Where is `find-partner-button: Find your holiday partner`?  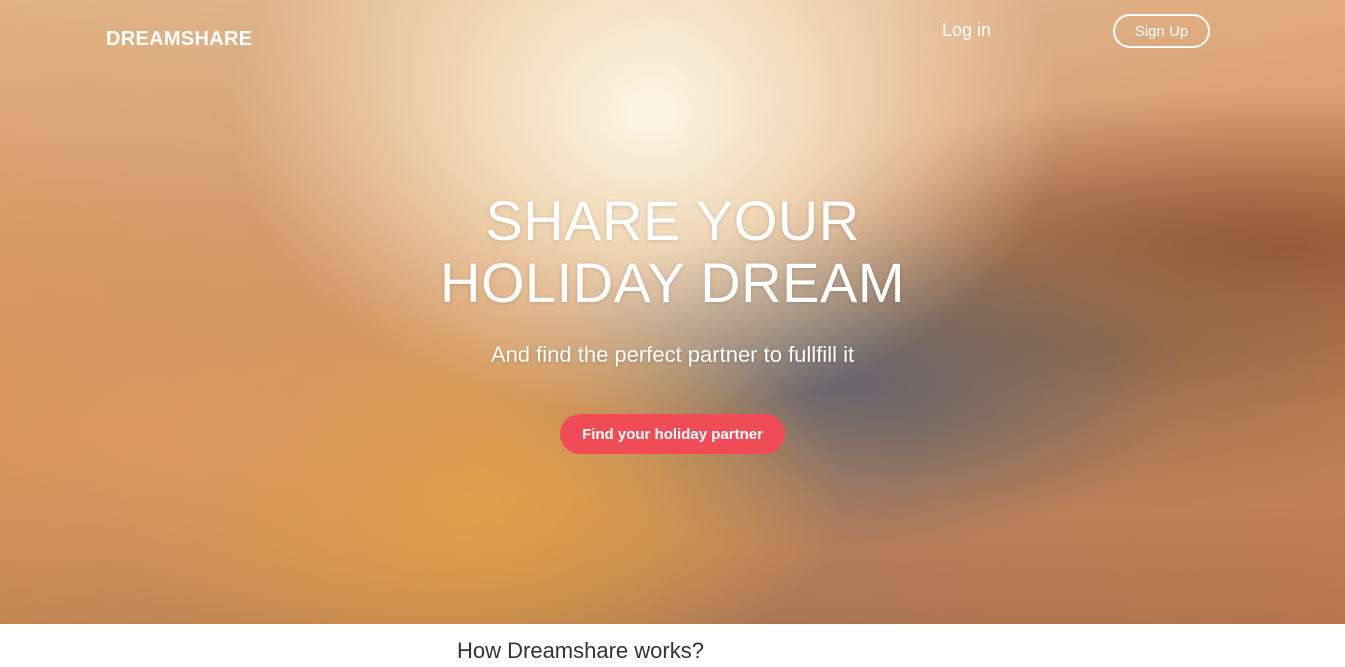
find-partner-button: Find your holiday partner is located at coordinates (672, 434).